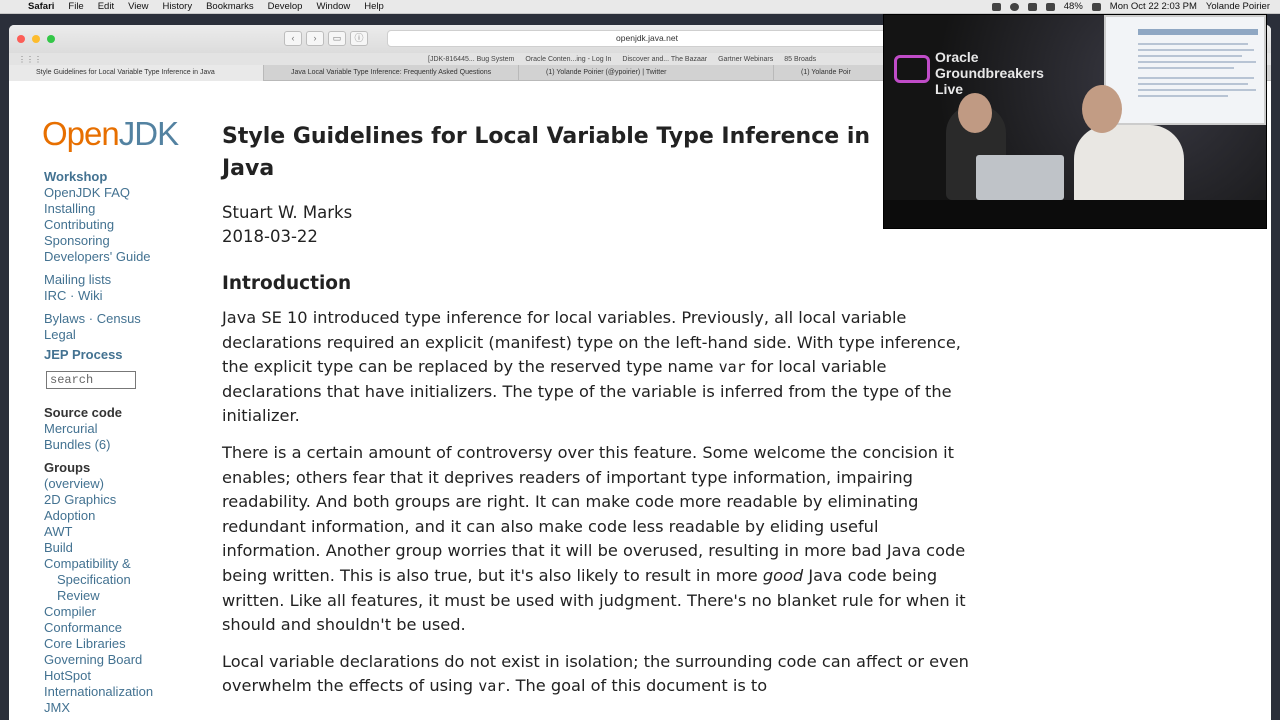  I want to click on p2-emphasis: good, so click(783, 575).